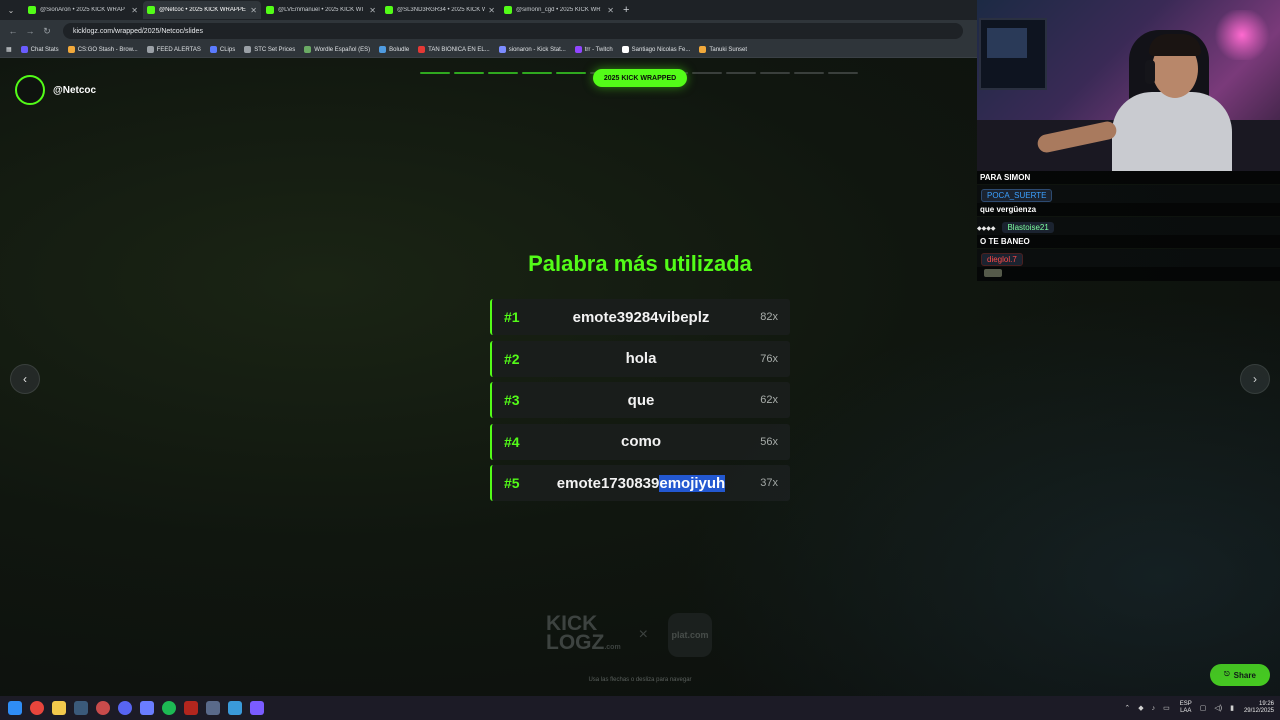  I want to click on ranking-row: #4 como 56x, so click(640, 441).